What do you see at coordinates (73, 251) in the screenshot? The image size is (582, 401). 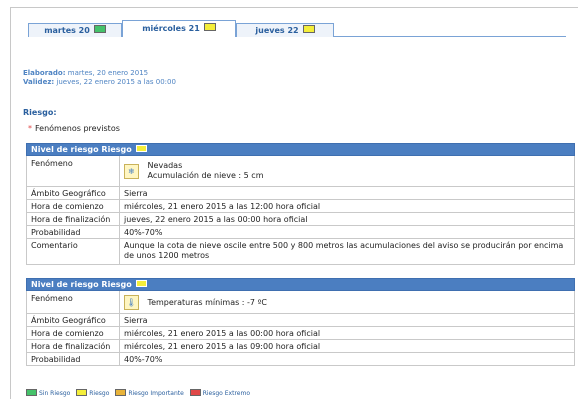 I see `row-label: Comentario` at bounding box center [73, 251].